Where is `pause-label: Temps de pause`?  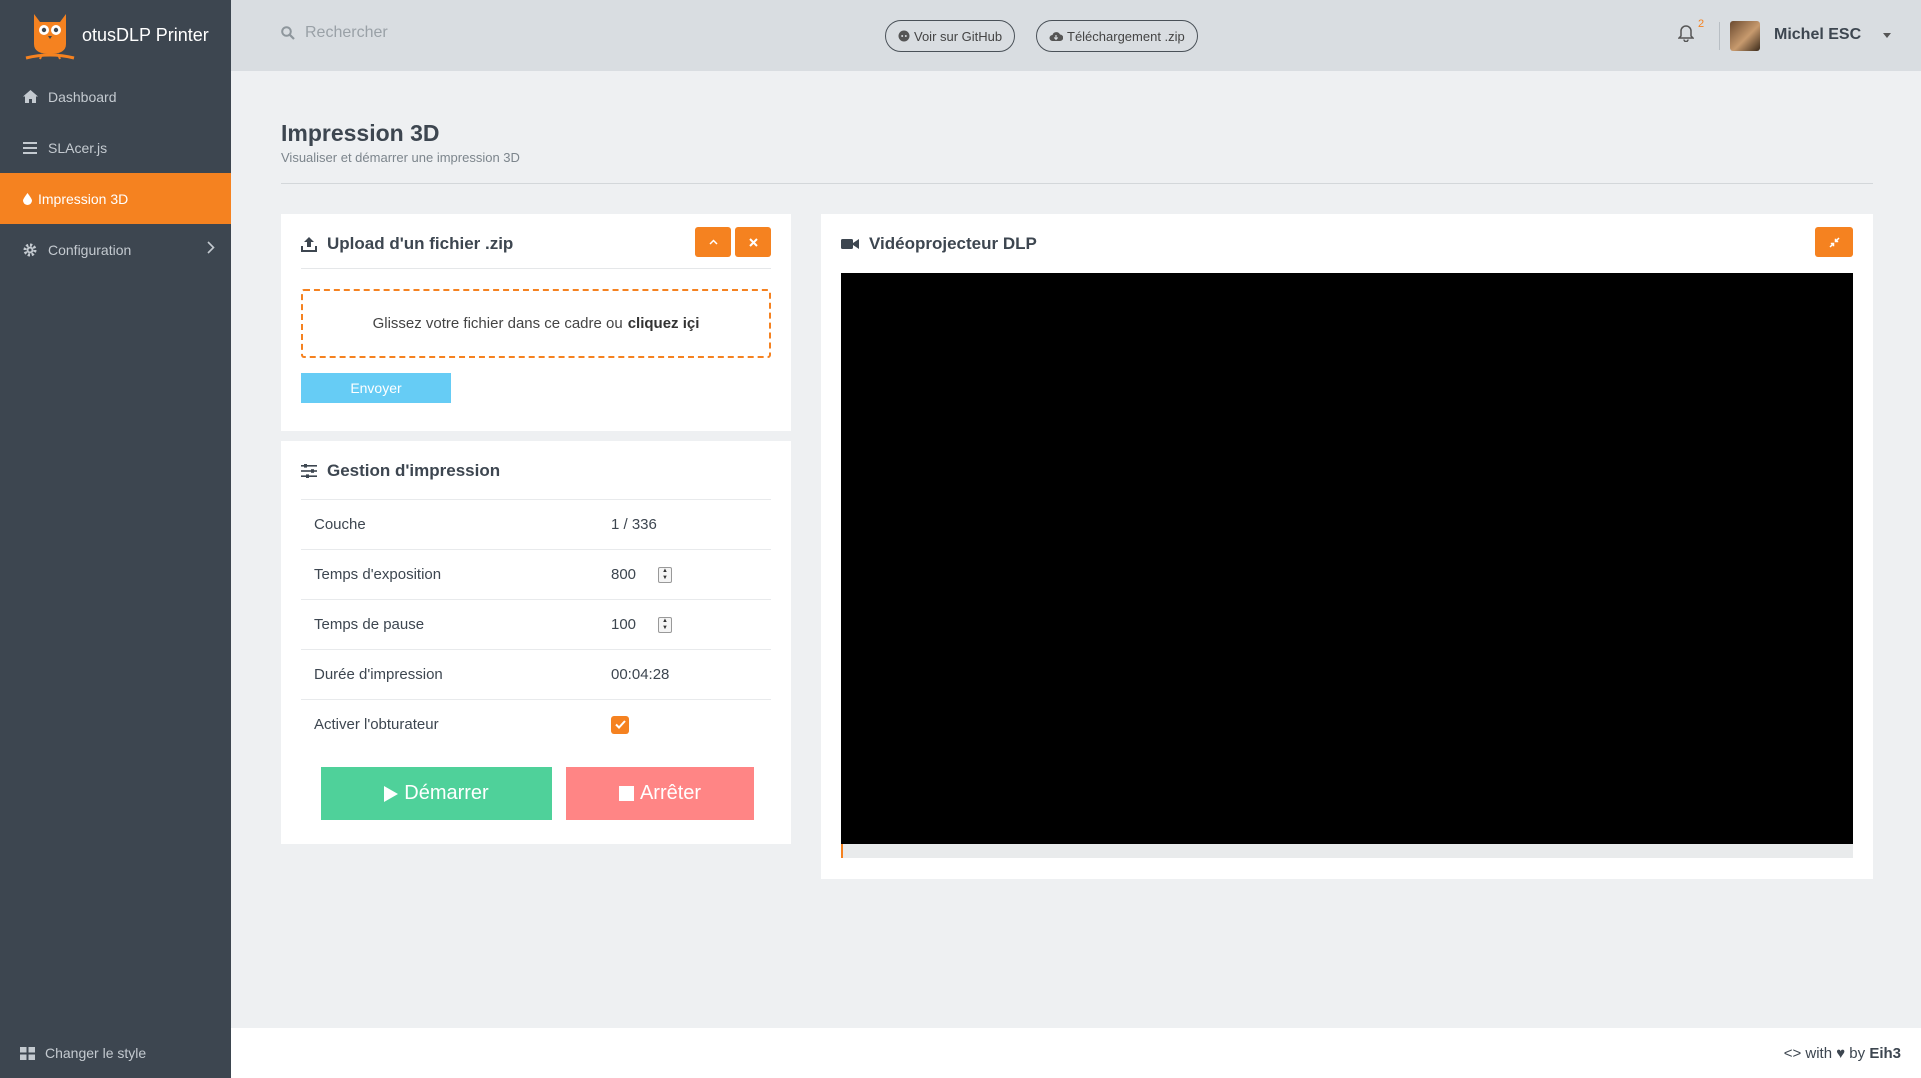
pause-label: Temps de pause is located at coordinates (369, 624).